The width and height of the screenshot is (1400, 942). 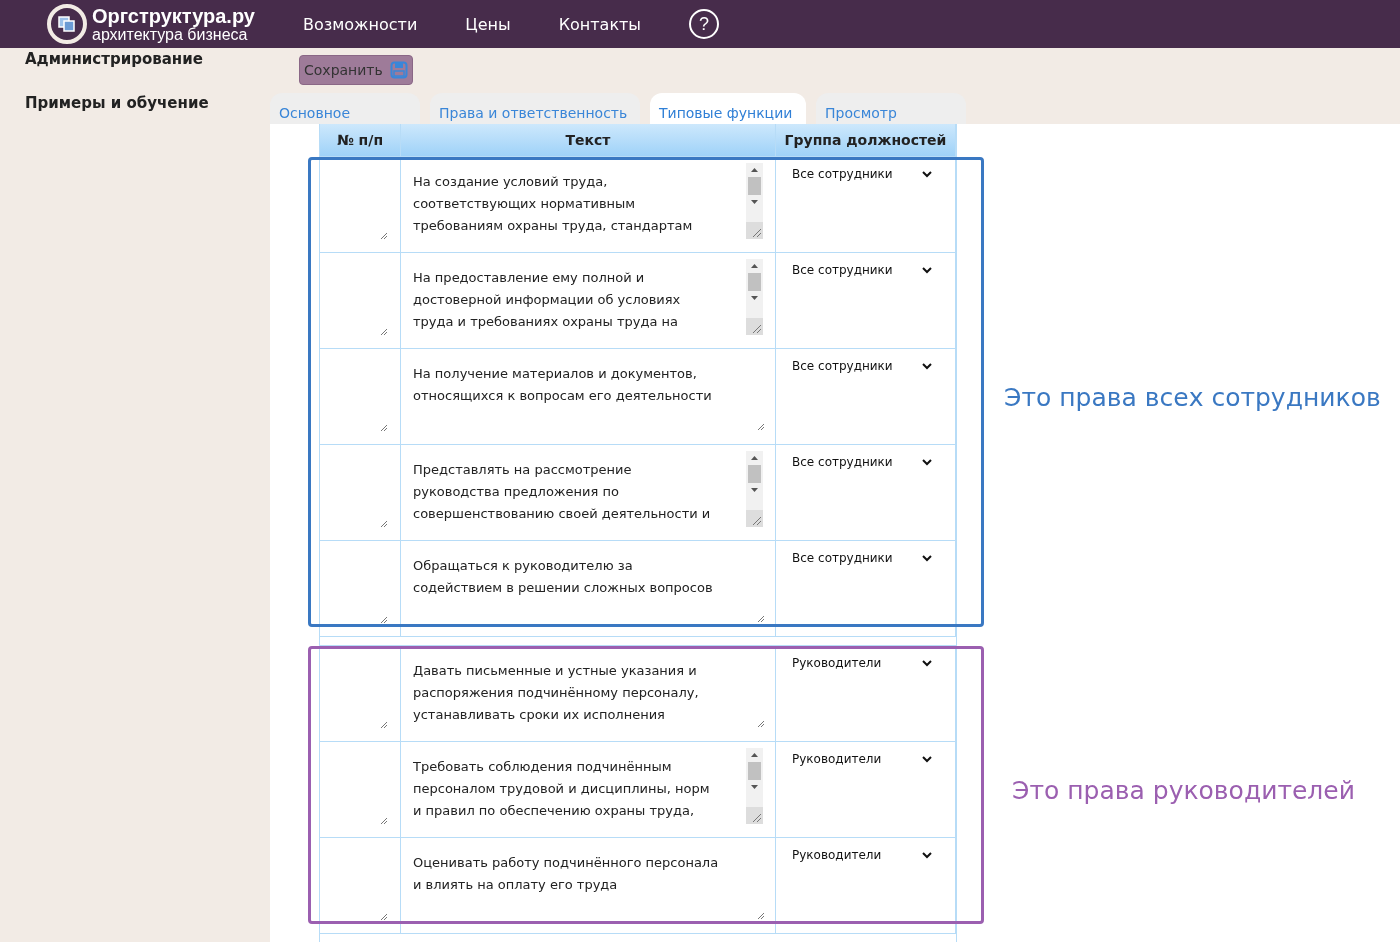 What do you see at coordinates (170, 34) in the screenshot?
I see `logo-subtitle: архитектура бизнеса` at bounding box center [170, 34].